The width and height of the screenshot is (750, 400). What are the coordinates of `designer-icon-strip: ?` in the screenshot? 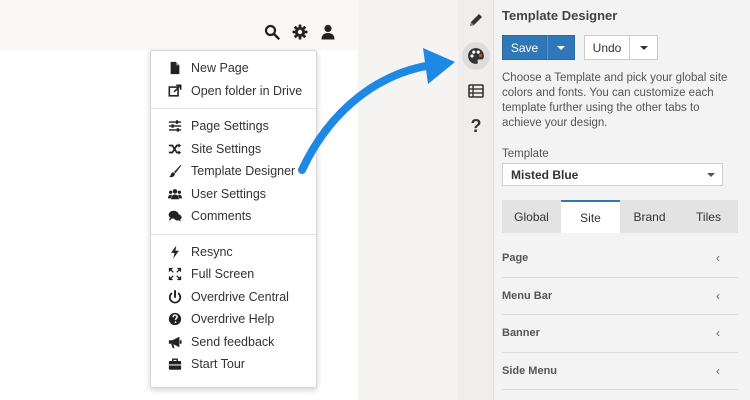 It's located at (476, 200).